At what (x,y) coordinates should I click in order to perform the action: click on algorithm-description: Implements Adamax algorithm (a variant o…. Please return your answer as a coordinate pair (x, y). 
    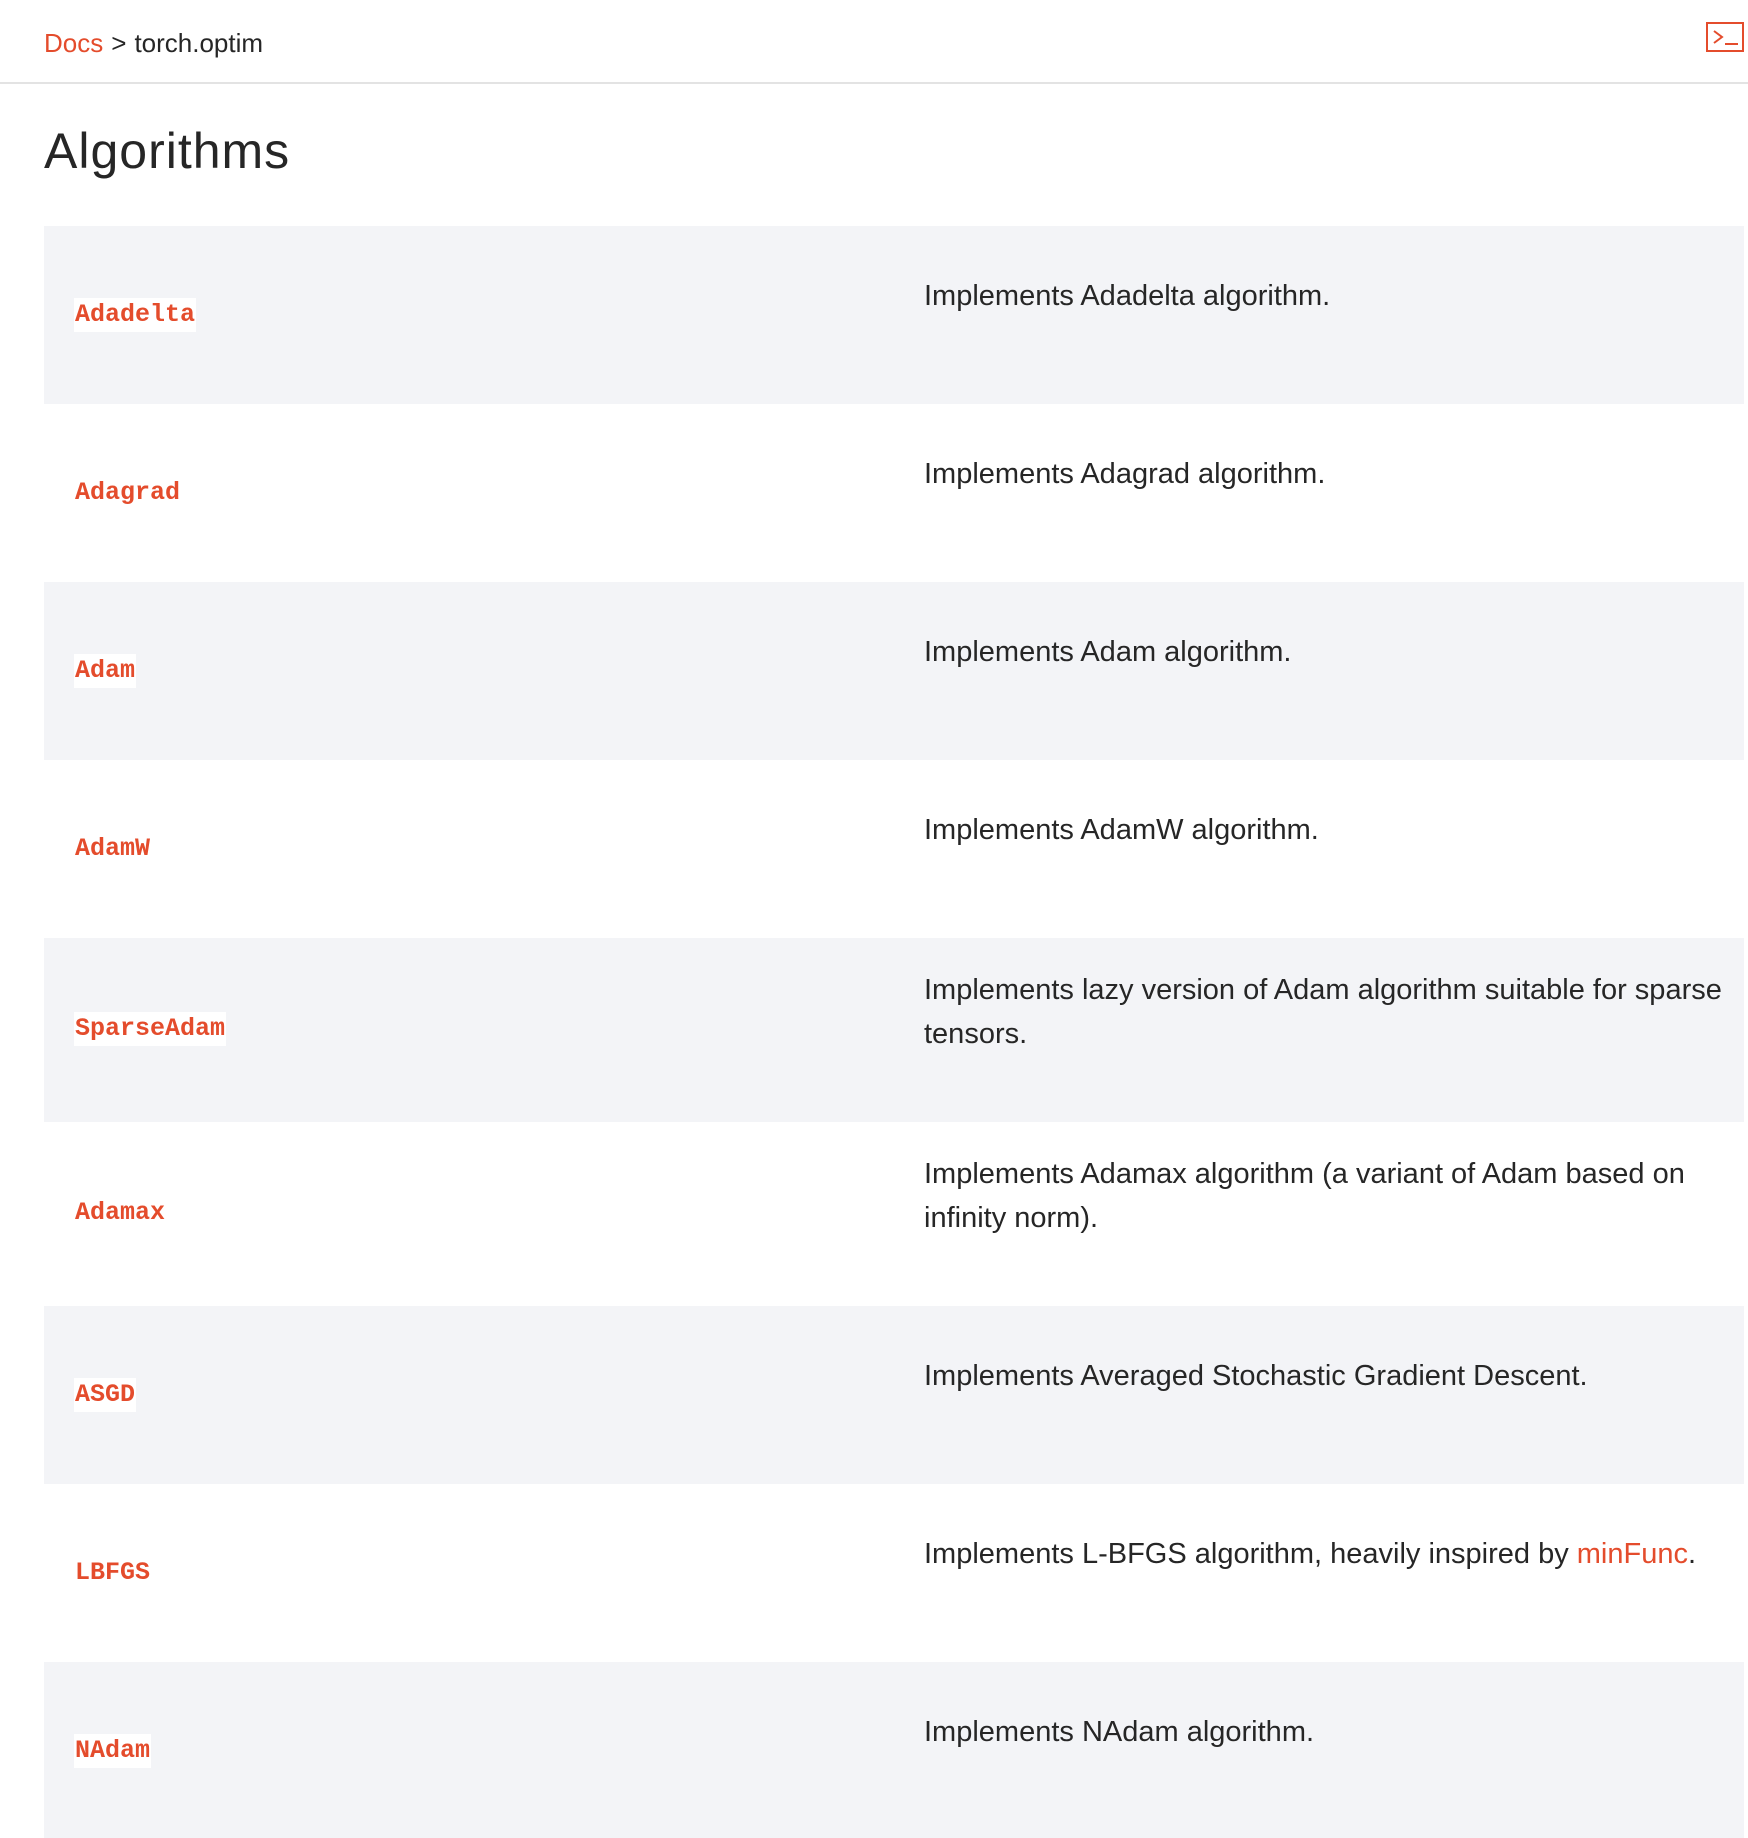
    Looking at the image, I should click on (1304, 1196).